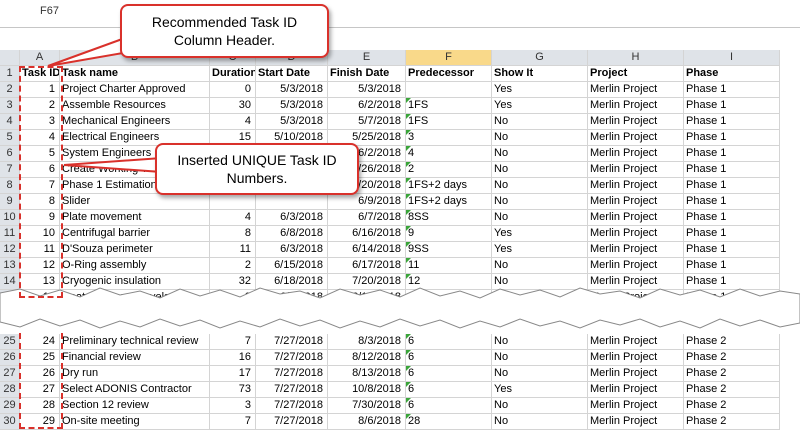 The width and height of the screenshot is (800, 430). I want to click on row-header: 6, so click(10, 154).